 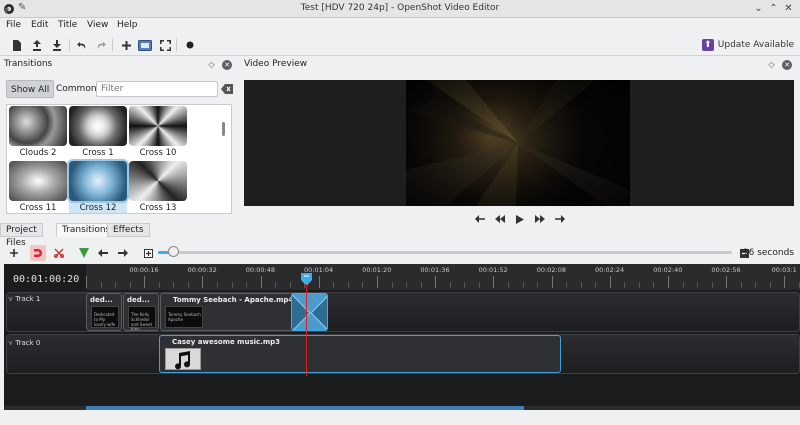 I want to click on menu-file: File, so click(x=13, y=25).